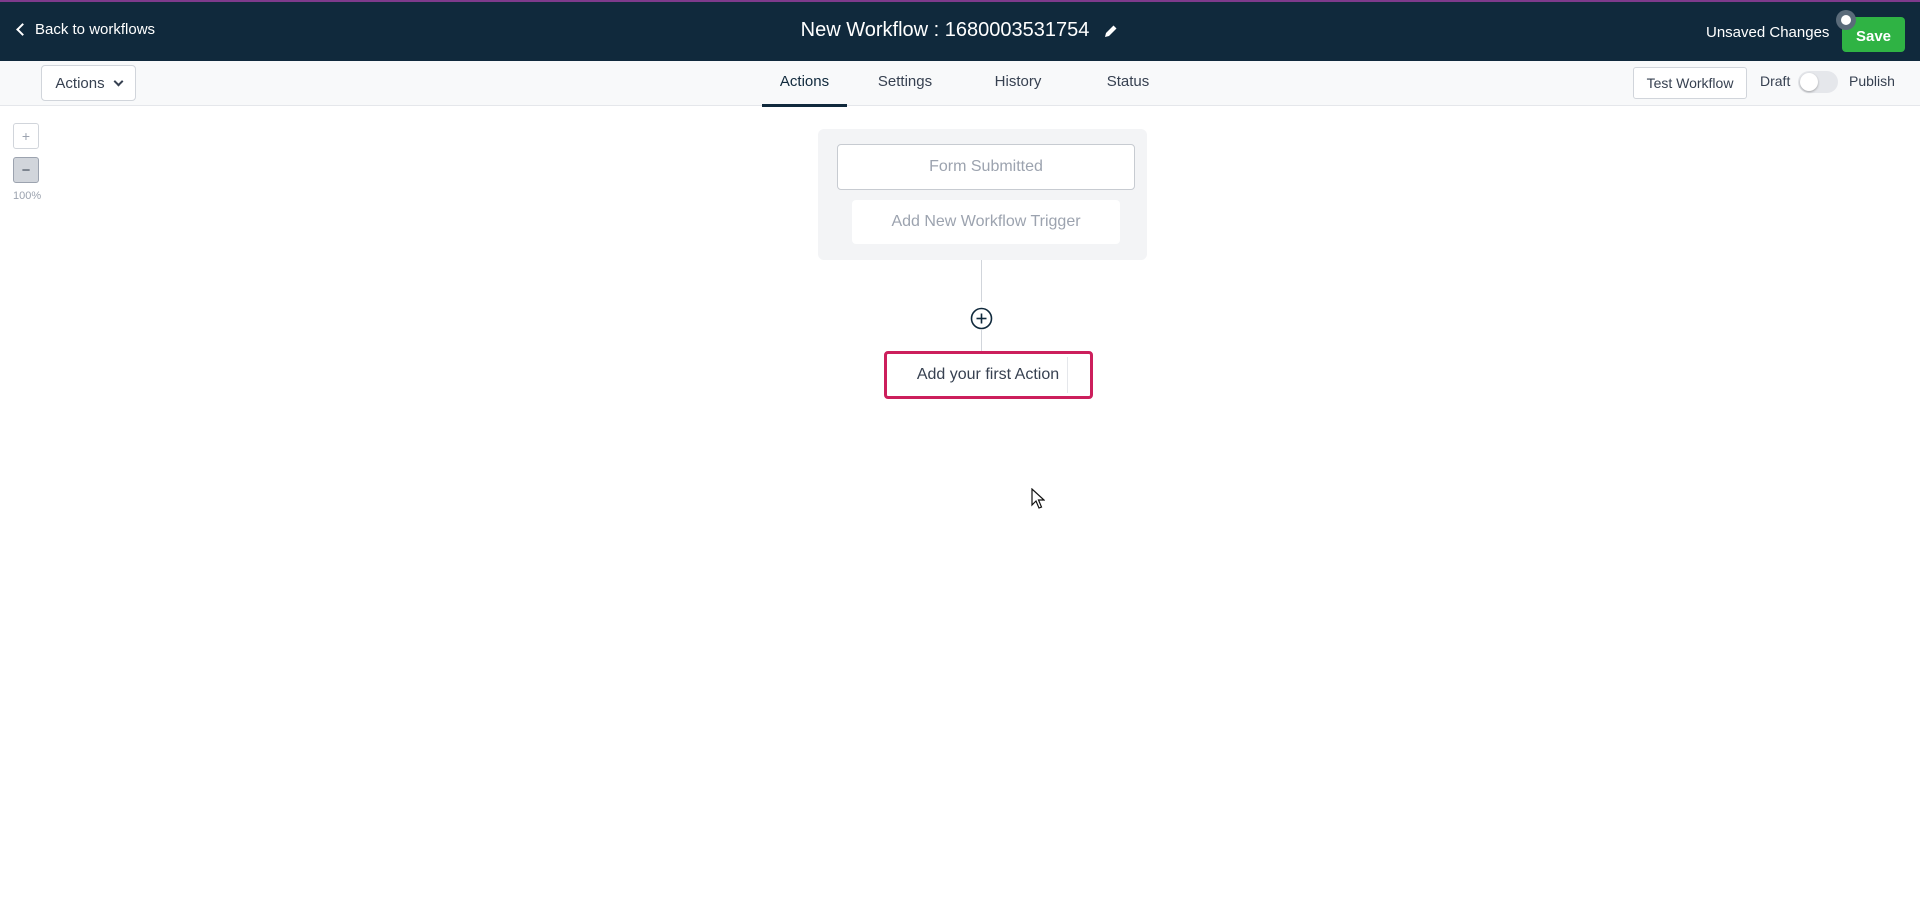 This screenshot has width=1920, height=902. I want to click on tab-history: History, so click(1018, 83).